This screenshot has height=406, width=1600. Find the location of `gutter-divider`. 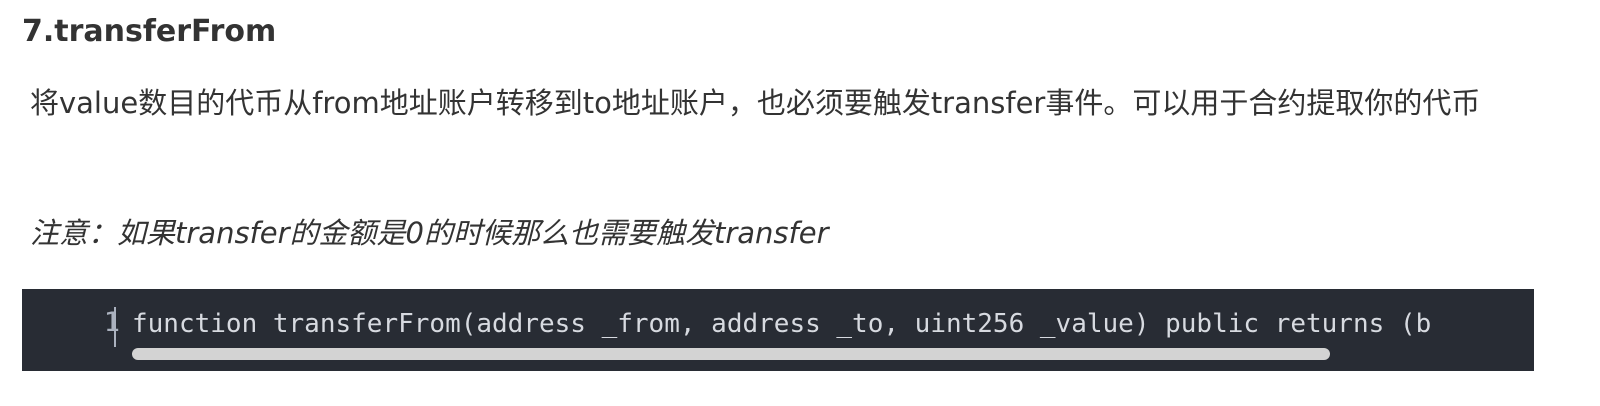

gutter-divider is located at coordinates (115, 327).